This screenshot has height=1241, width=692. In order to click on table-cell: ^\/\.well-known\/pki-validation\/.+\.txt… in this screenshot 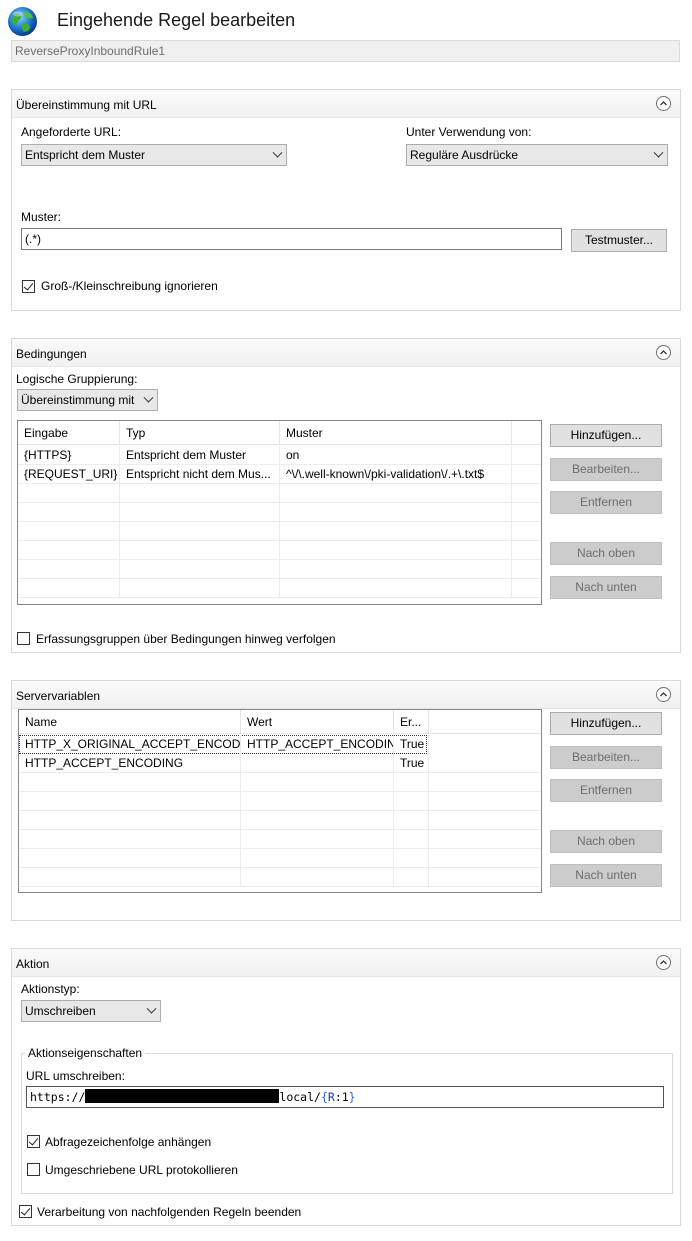, I will do `click(396, 474)`.